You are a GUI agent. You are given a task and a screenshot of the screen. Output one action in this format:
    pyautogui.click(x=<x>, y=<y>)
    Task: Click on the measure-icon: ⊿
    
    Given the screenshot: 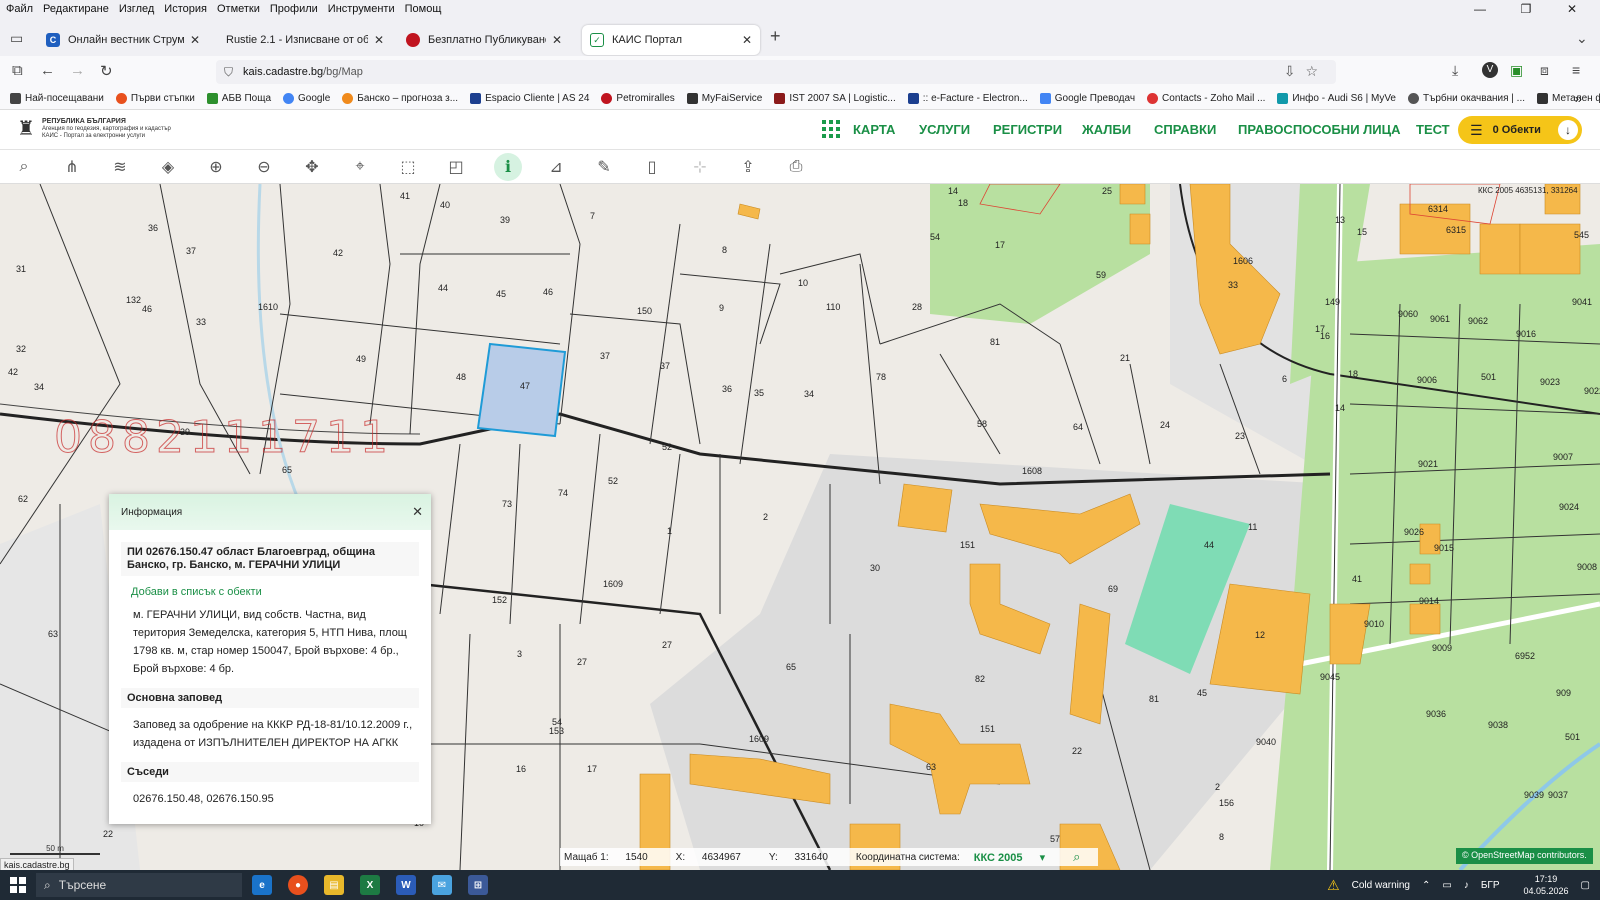 What is the action you would take?
    pyautogui.click(x=556, y=167)
    